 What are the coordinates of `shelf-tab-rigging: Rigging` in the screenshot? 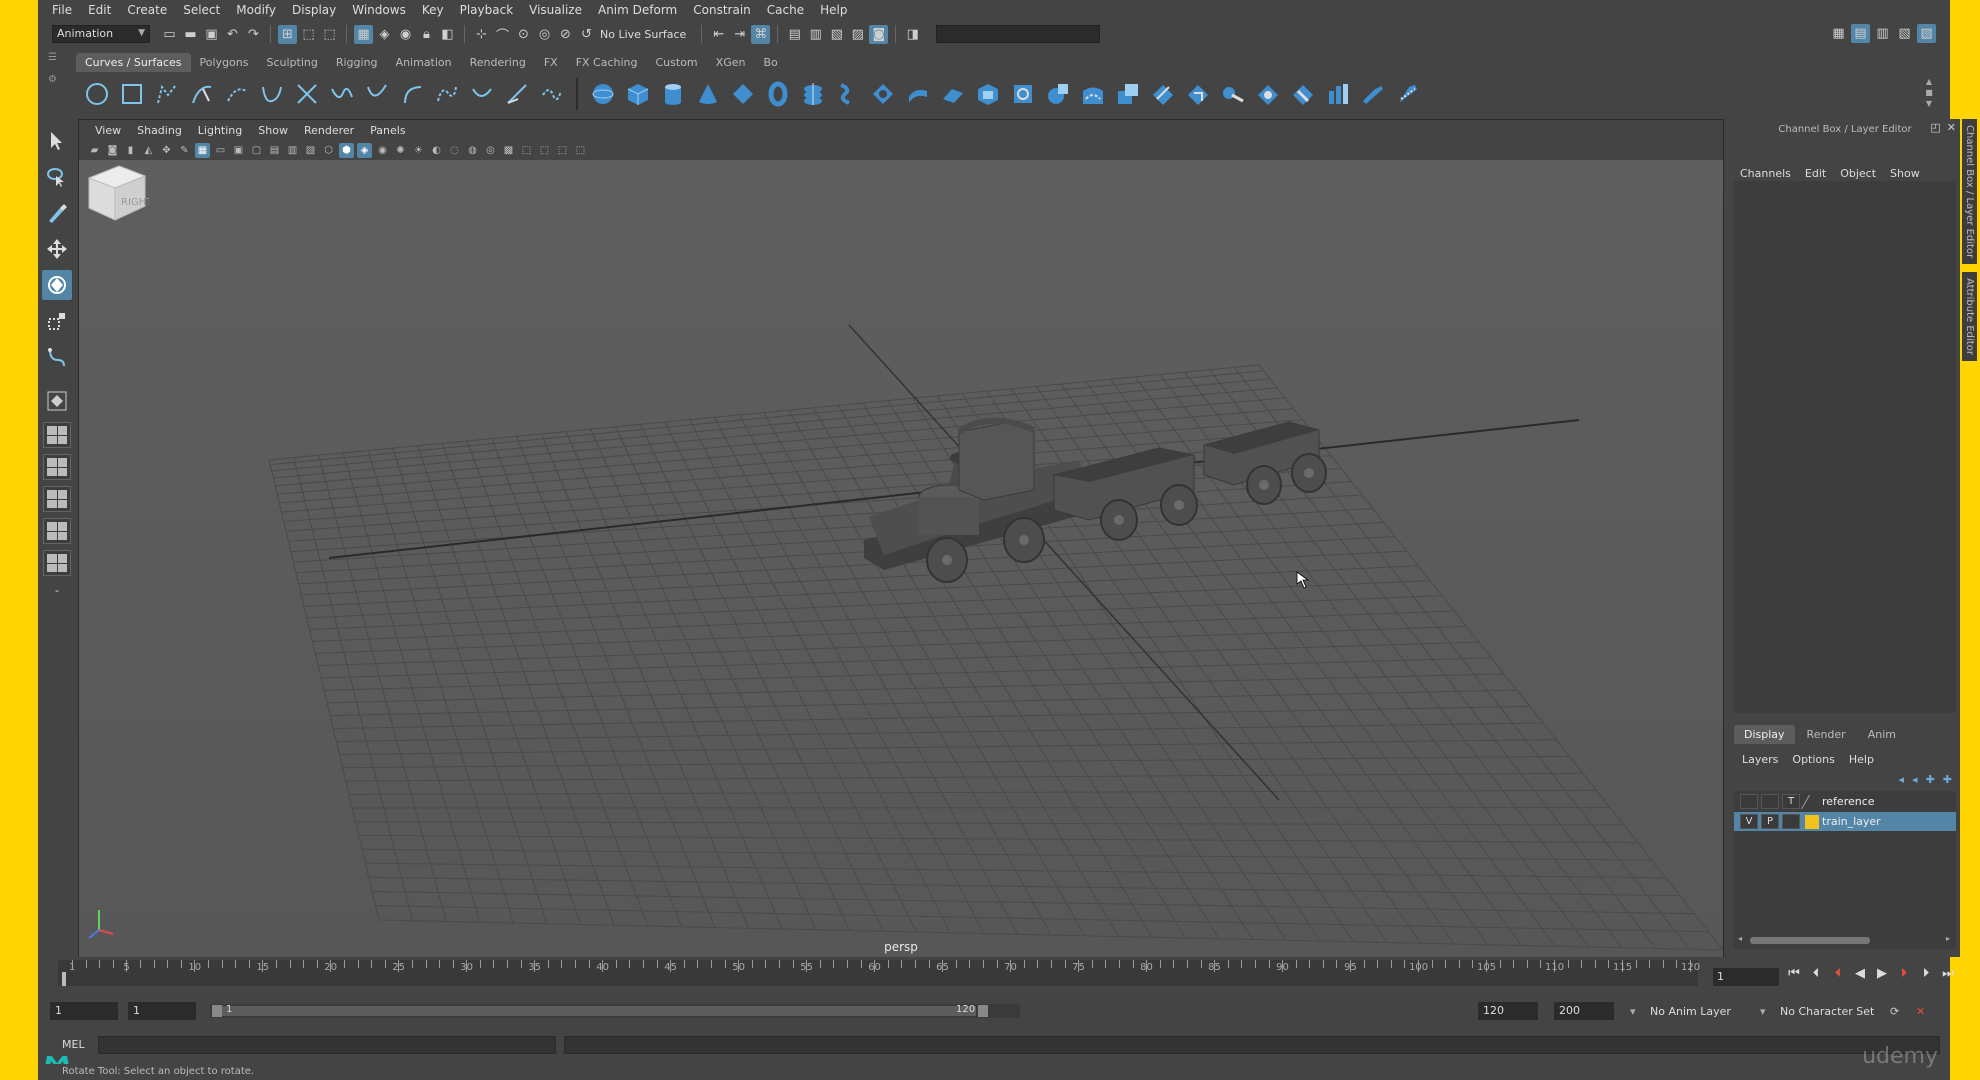 It's located at (357, 62).